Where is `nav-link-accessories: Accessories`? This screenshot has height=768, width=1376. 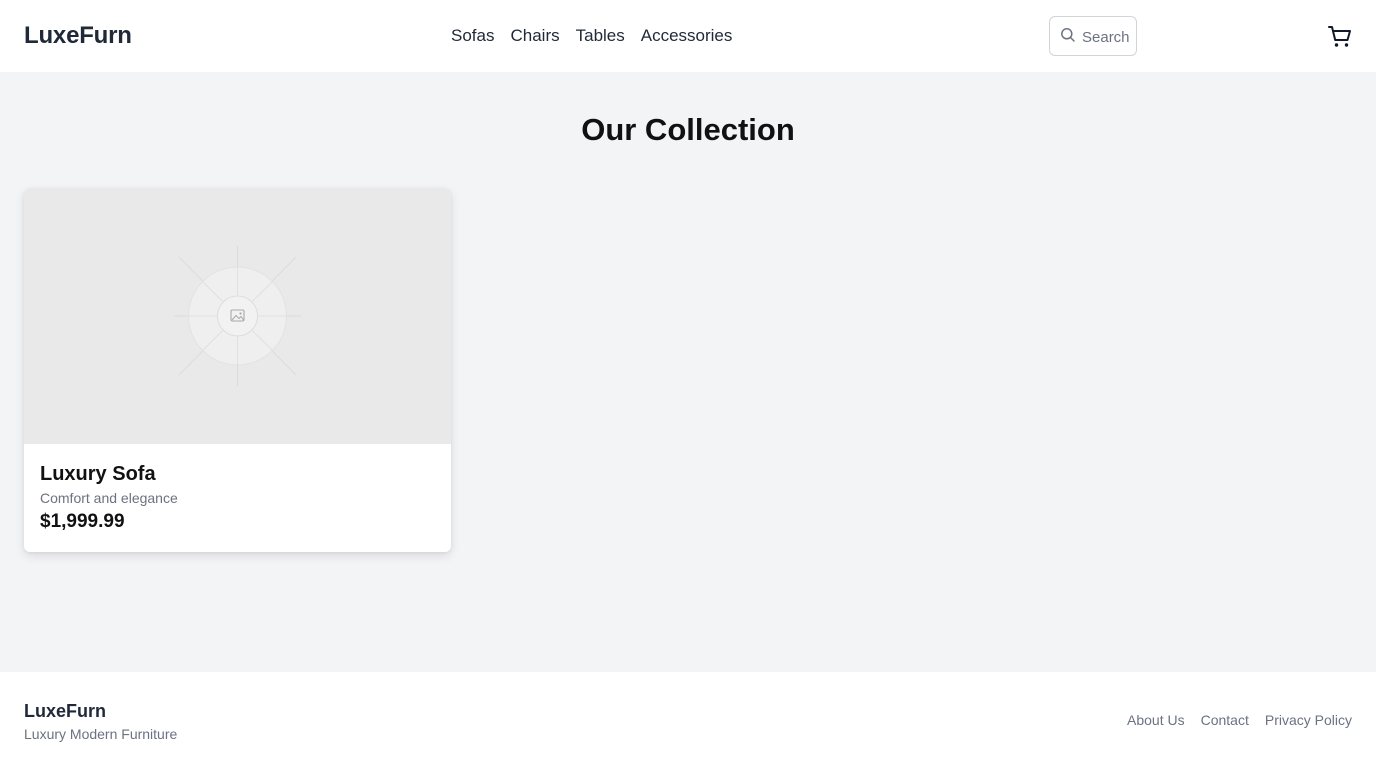 nav-link-accessories: Accessories is located at coordinates (687, 36).